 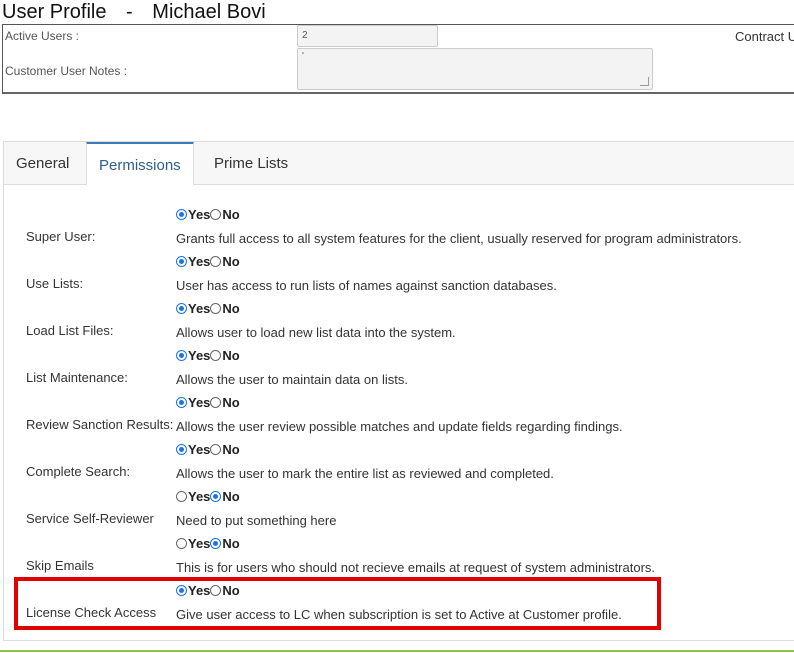 I want to click on tab-prime-lists: Prime Lists, so click(x=251, y=163).